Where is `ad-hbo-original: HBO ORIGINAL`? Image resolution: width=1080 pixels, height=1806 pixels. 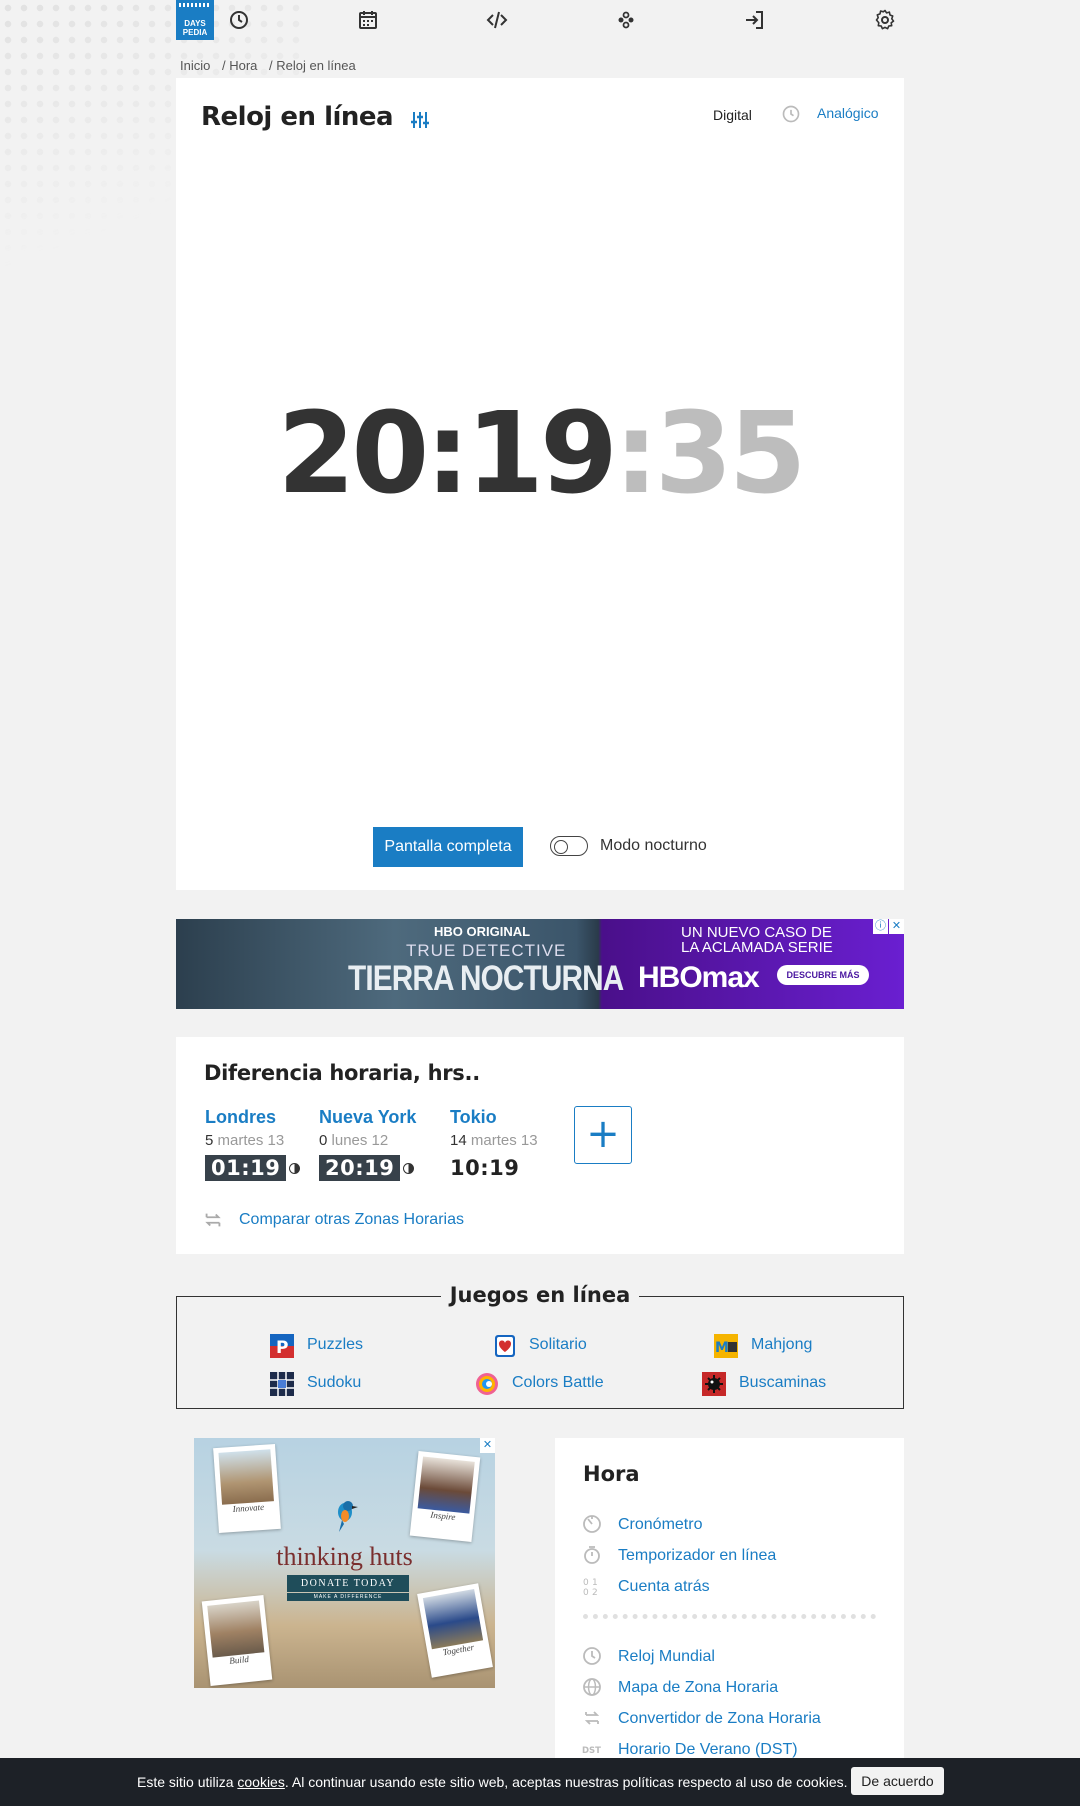
ad-hbo-original: HBO ORIGINAL is located at coordinates (482, 931).